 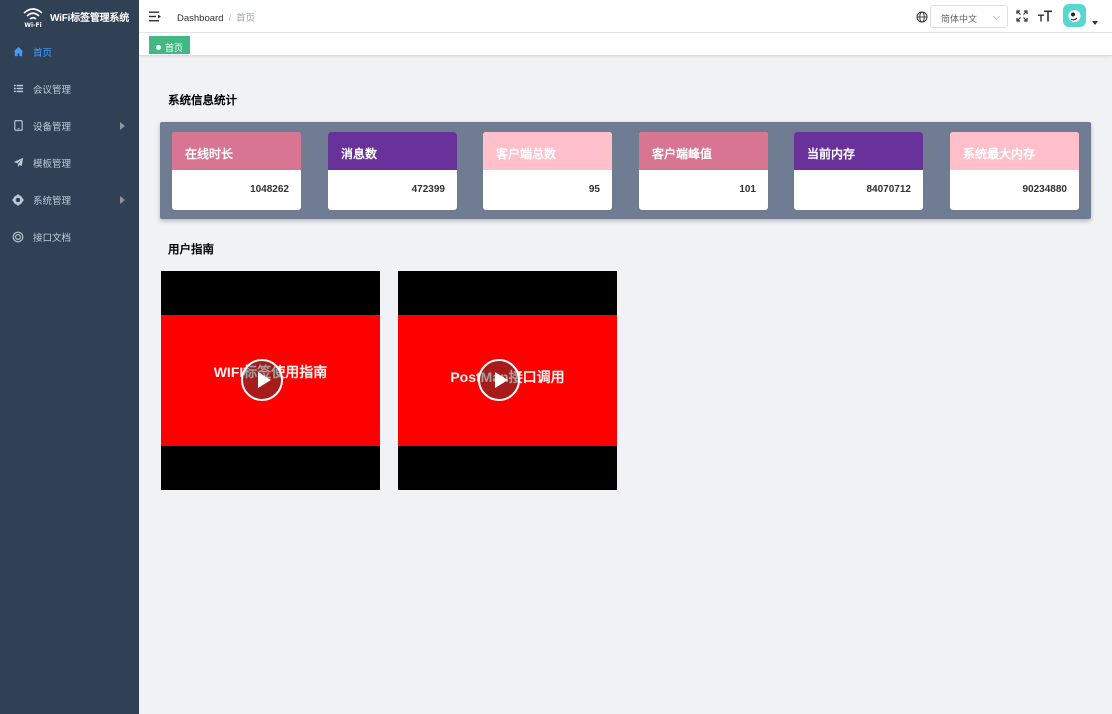 What do you see at coordinates (18, 237) in the screenshot?
I see `api-icon` at bounding box center [18, 237].